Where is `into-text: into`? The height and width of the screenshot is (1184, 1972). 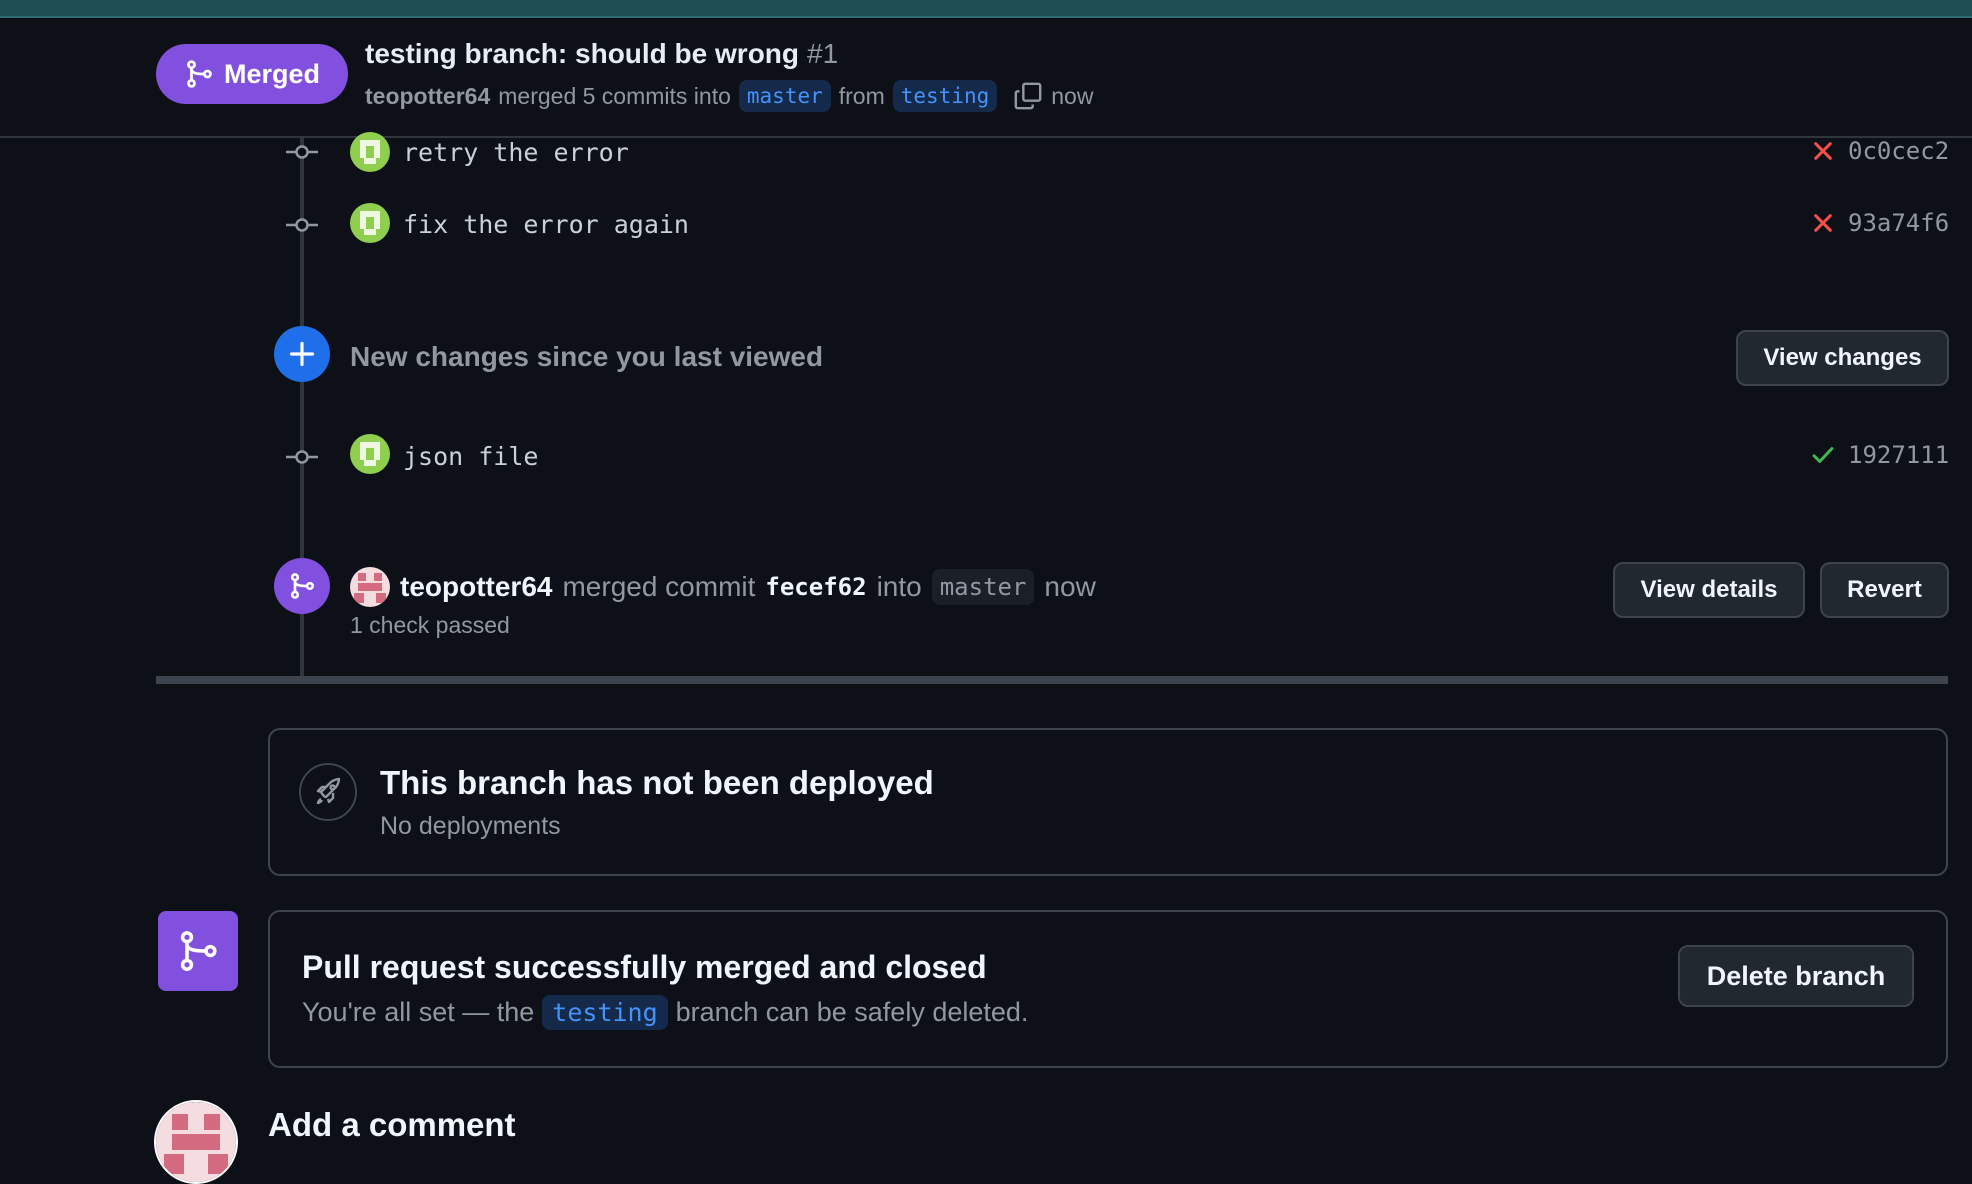 into-text: into is located at coordinates (899, 586).